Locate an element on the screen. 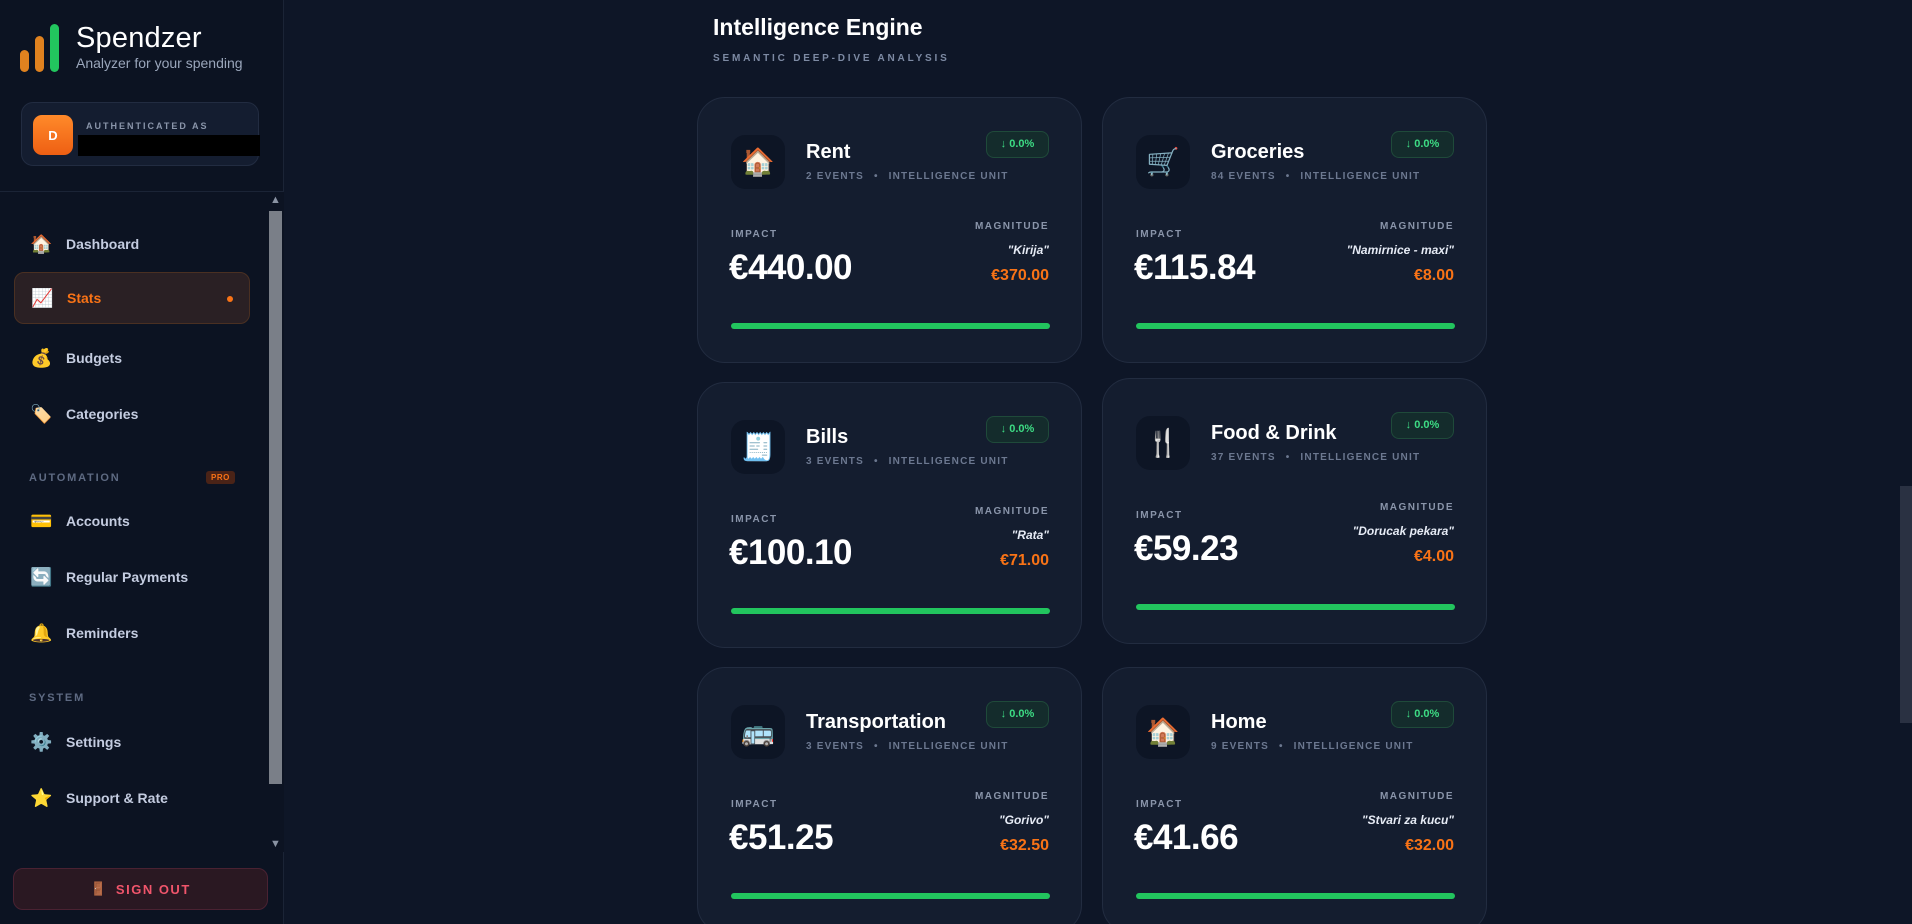 The width and height of the screenshot is (1912, 924). sidebar-item-label: Support & Rate is located at coordinates (117, 798).